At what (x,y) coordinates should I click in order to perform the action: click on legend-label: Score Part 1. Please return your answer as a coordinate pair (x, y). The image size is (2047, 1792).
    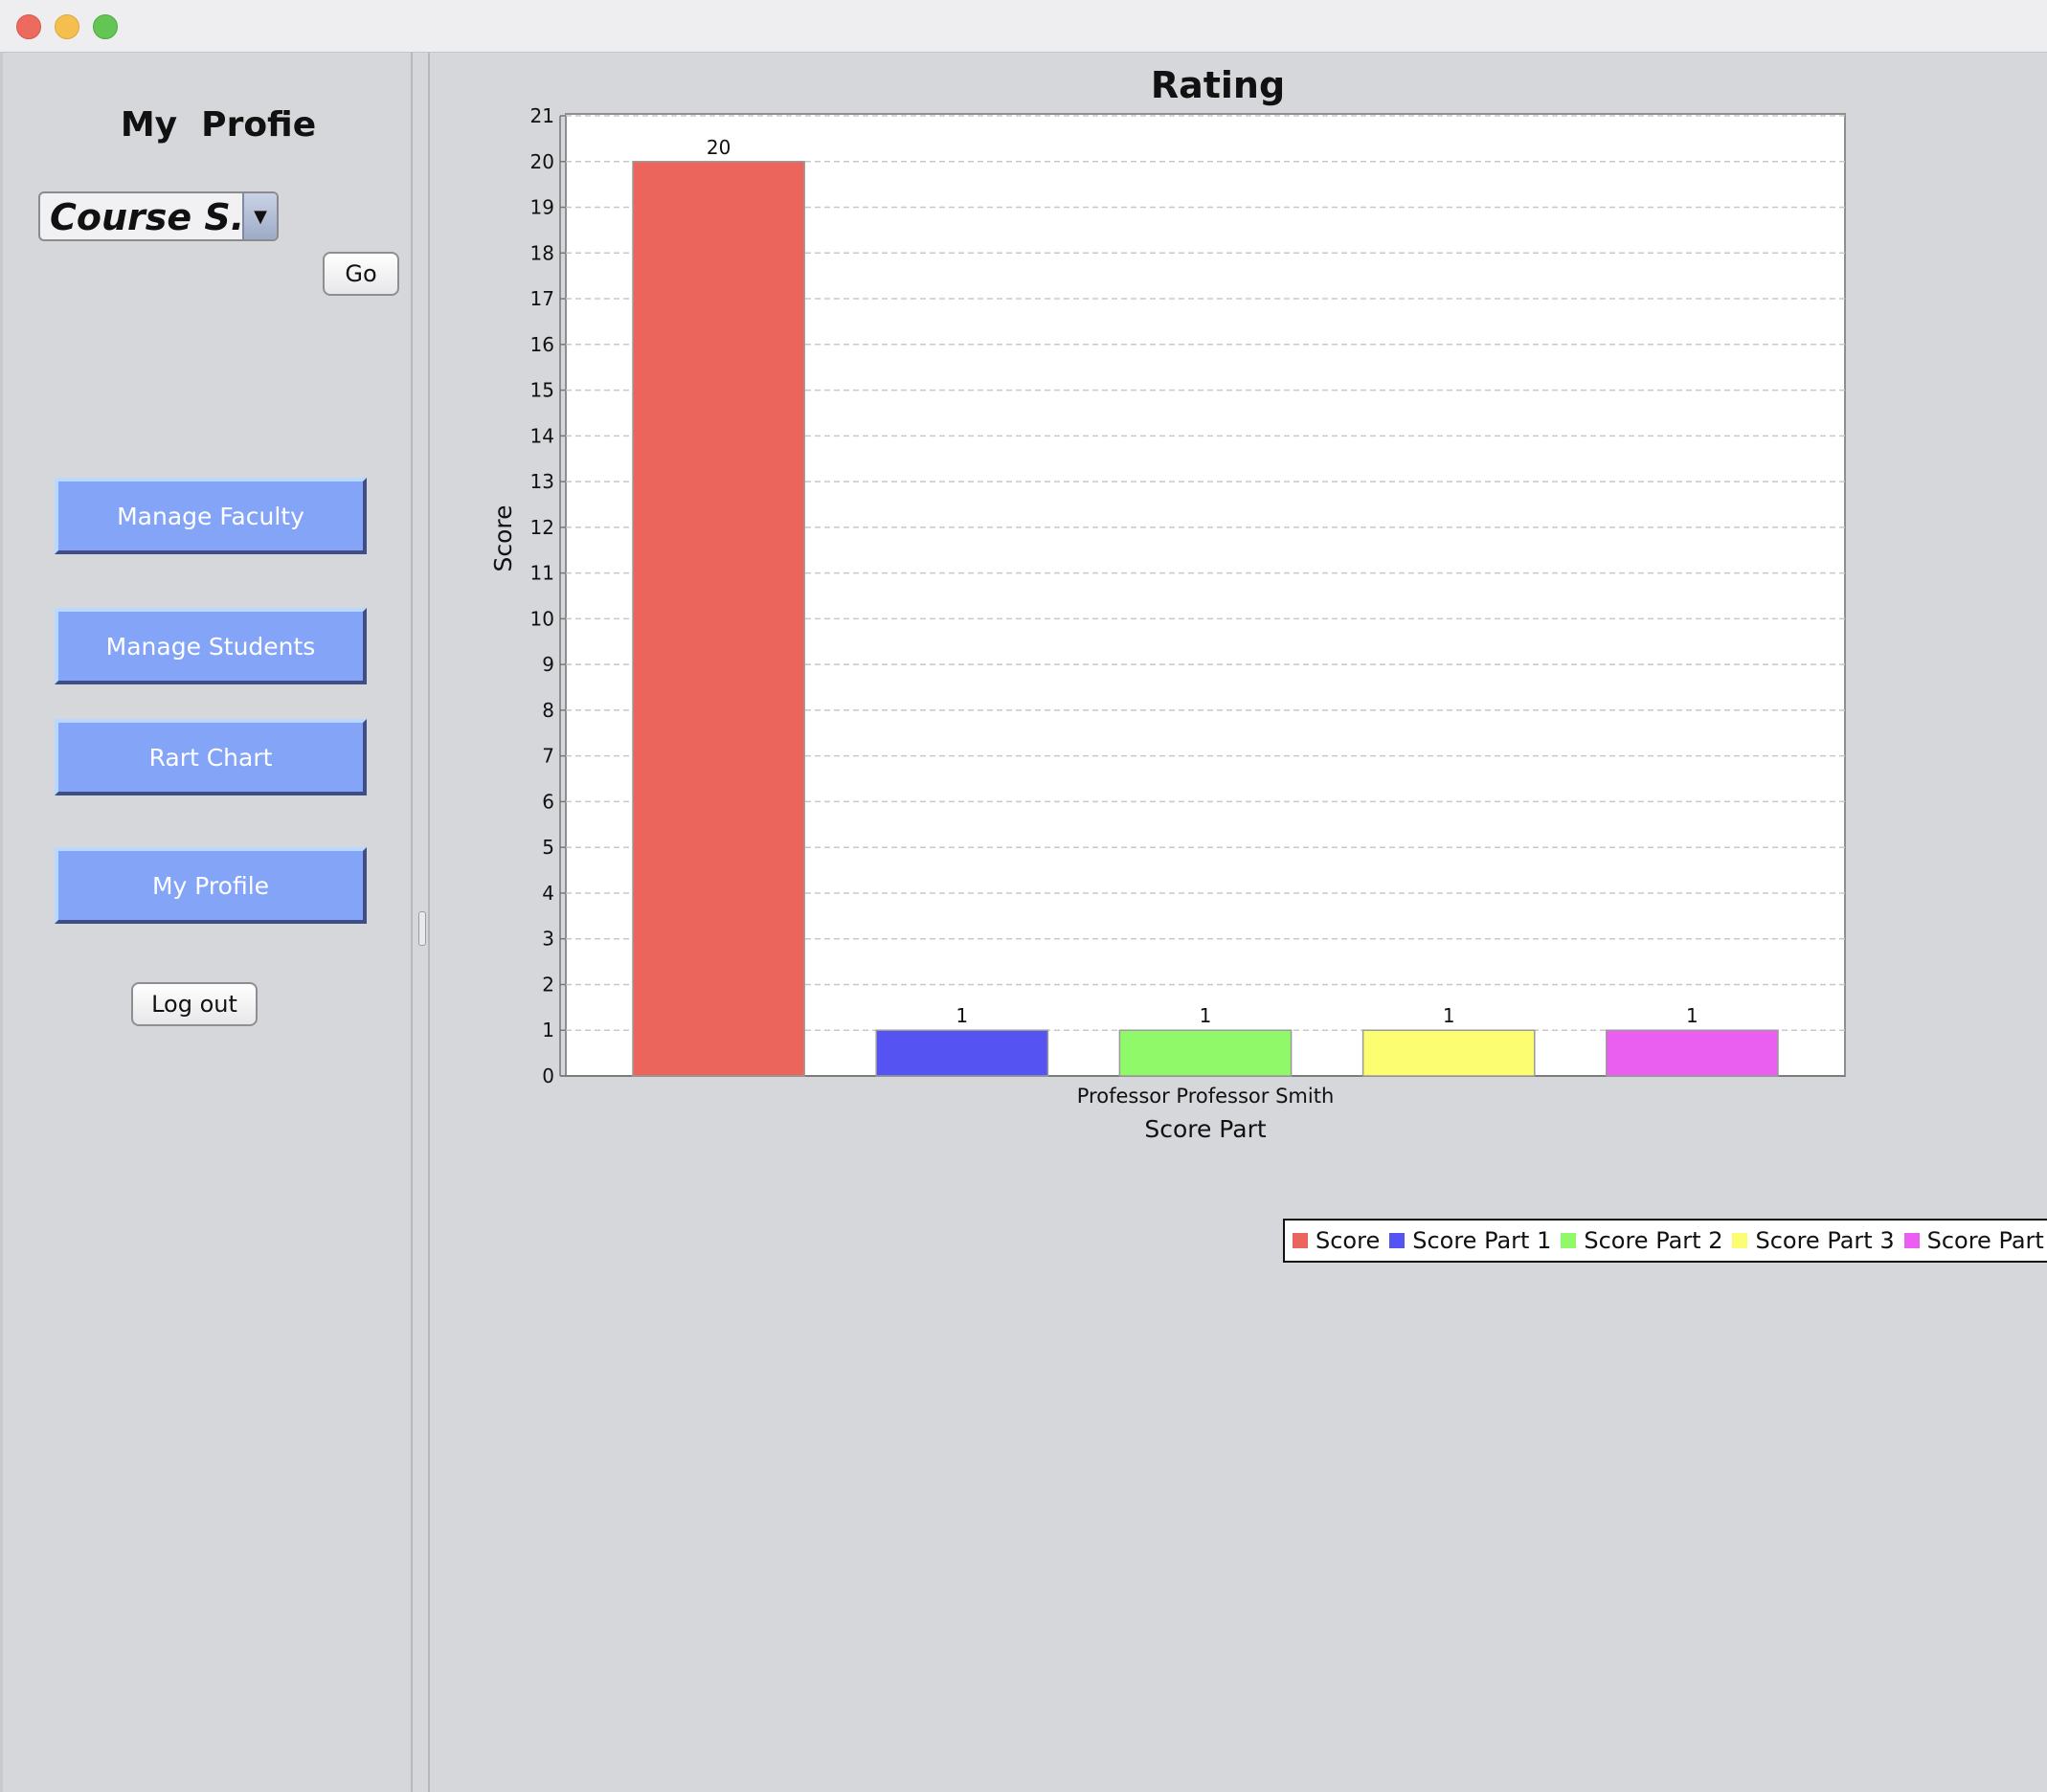
    Looking at the image, I should click on (1482, 1241).